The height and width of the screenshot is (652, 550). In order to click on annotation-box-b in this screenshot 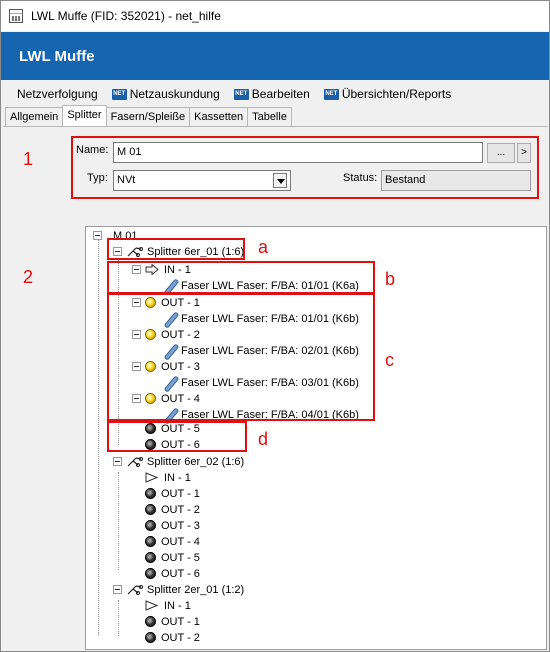, I will do `click(241, 277)`.